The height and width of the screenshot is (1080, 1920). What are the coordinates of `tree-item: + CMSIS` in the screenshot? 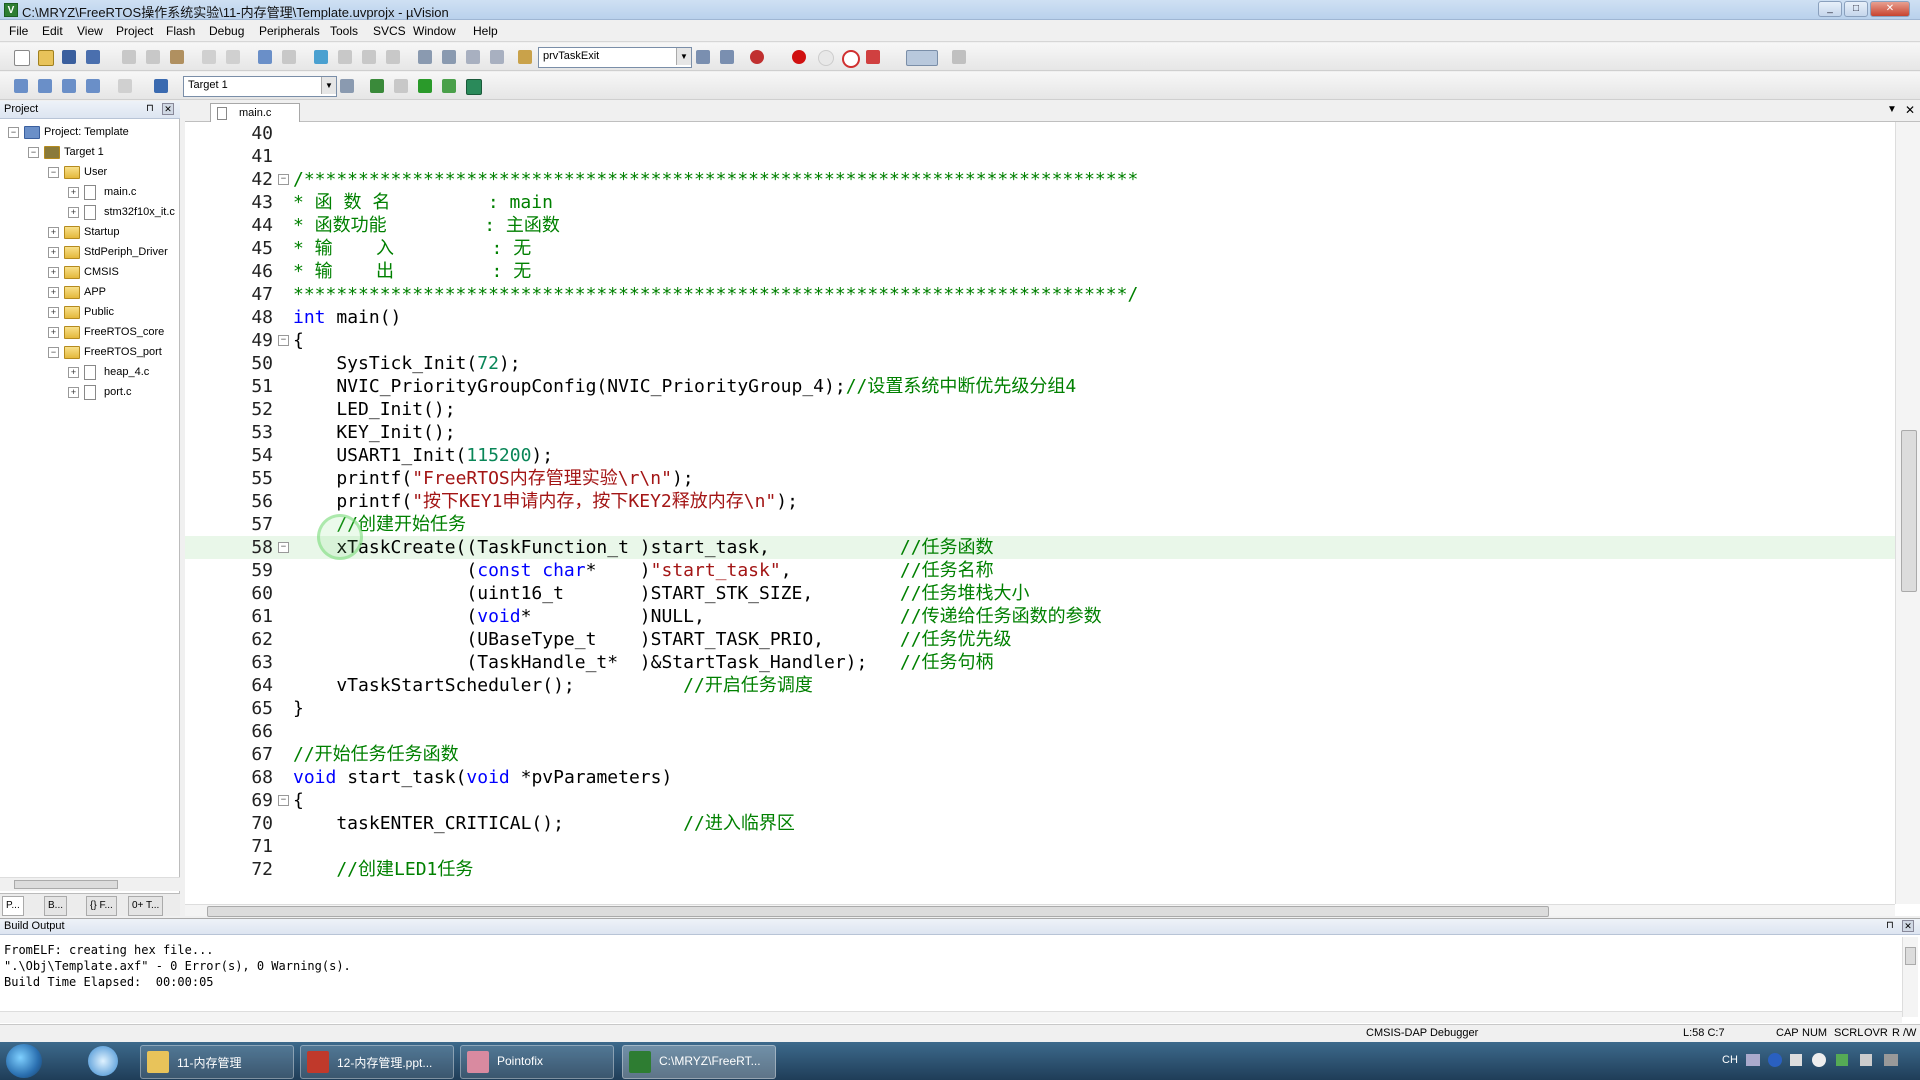 It's located at (90, 272).